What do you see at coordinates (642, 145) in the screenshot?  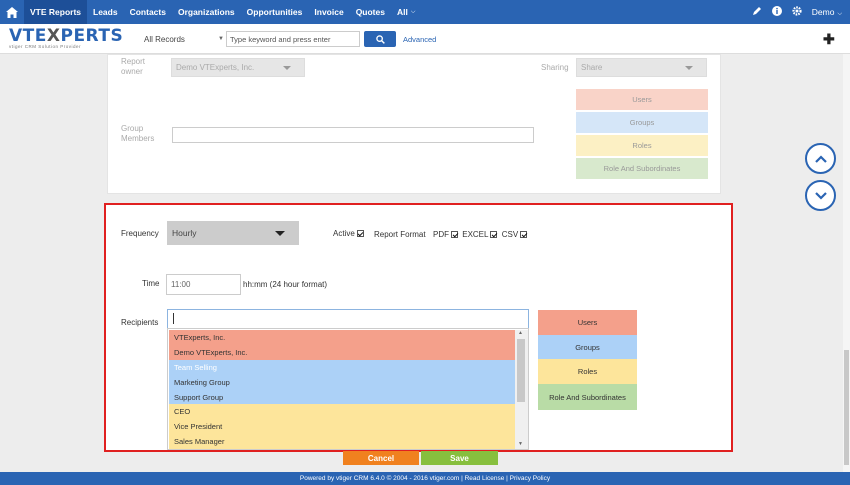 I see `sharing-chip-roles: Roles` at bounding box center [642, 145].